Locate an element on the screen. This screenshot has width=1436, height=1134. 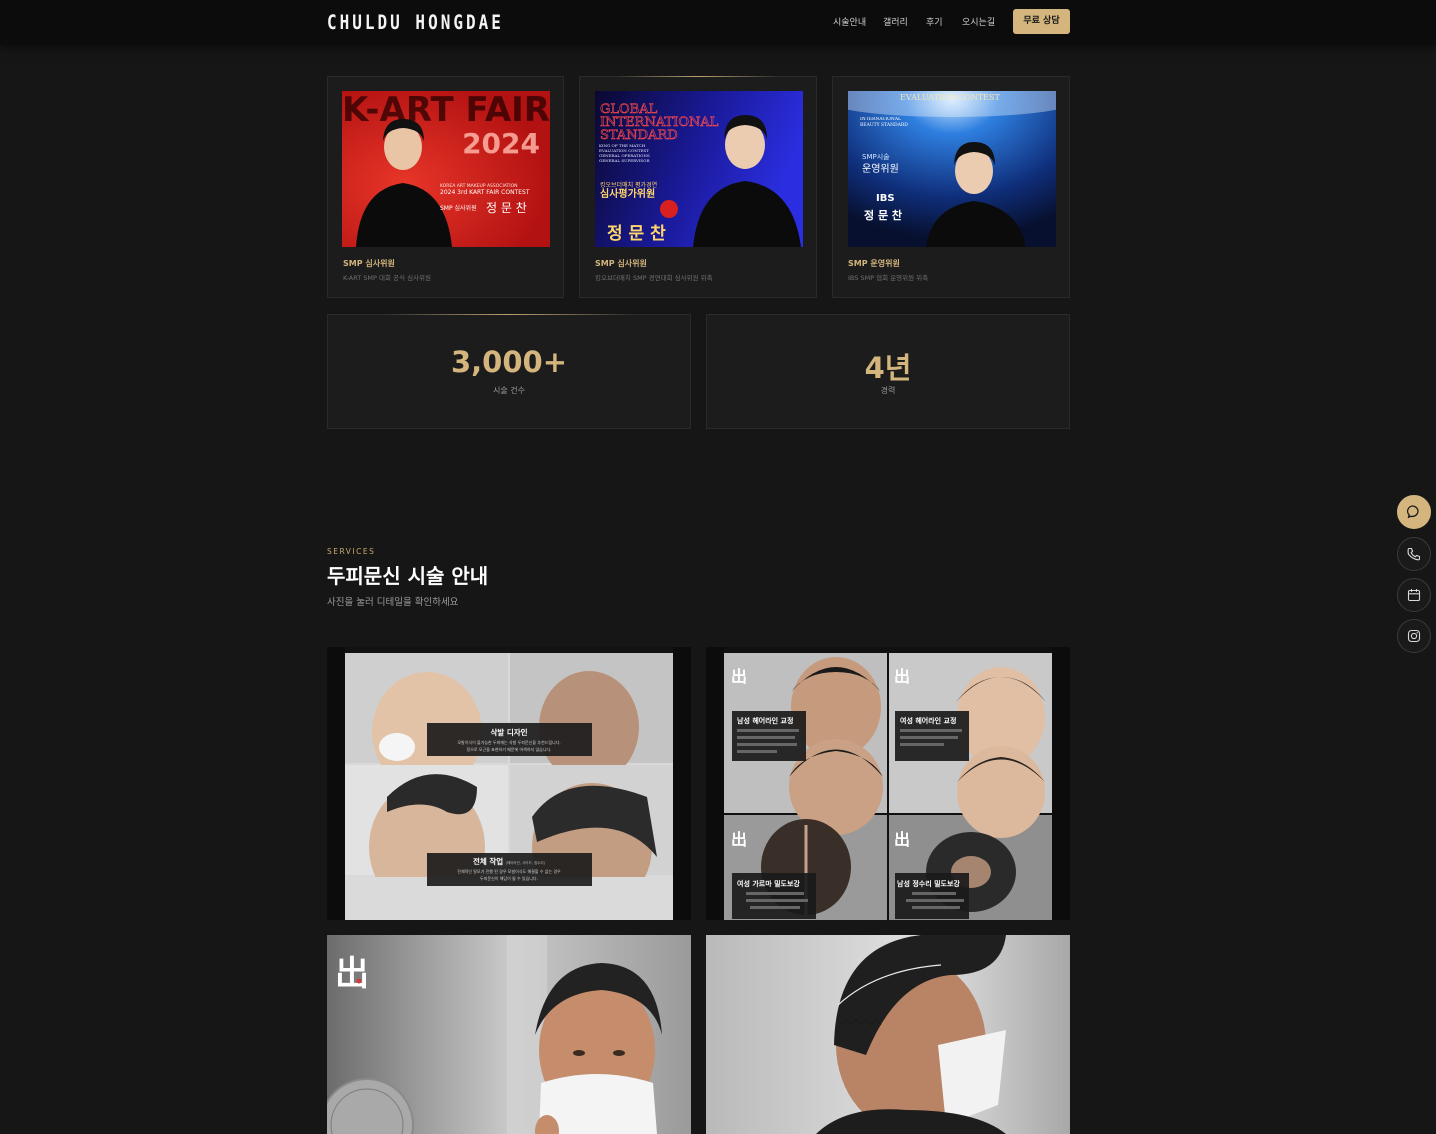
award-title: SMP 운영위원 is located at coordinates (874, 263).